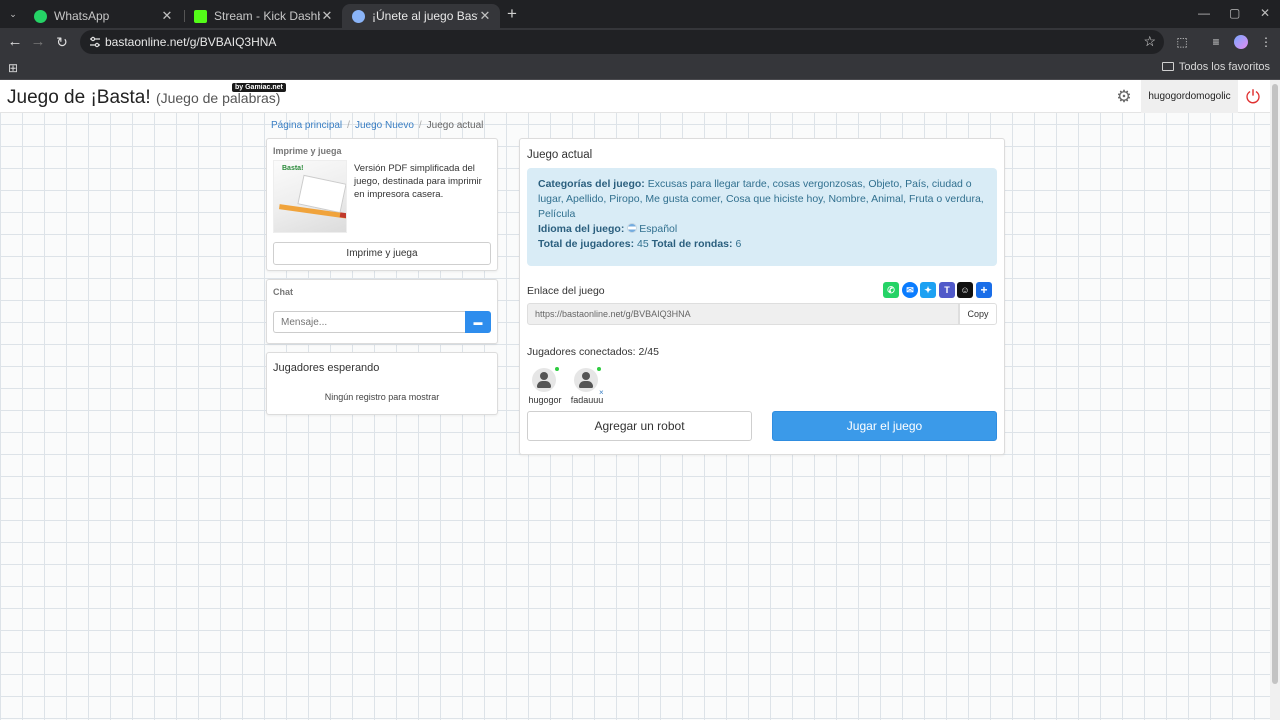 This screenshot has height=720, width=1280. I want to click on breadcrumb-home: Página principal, so click(306, 125).